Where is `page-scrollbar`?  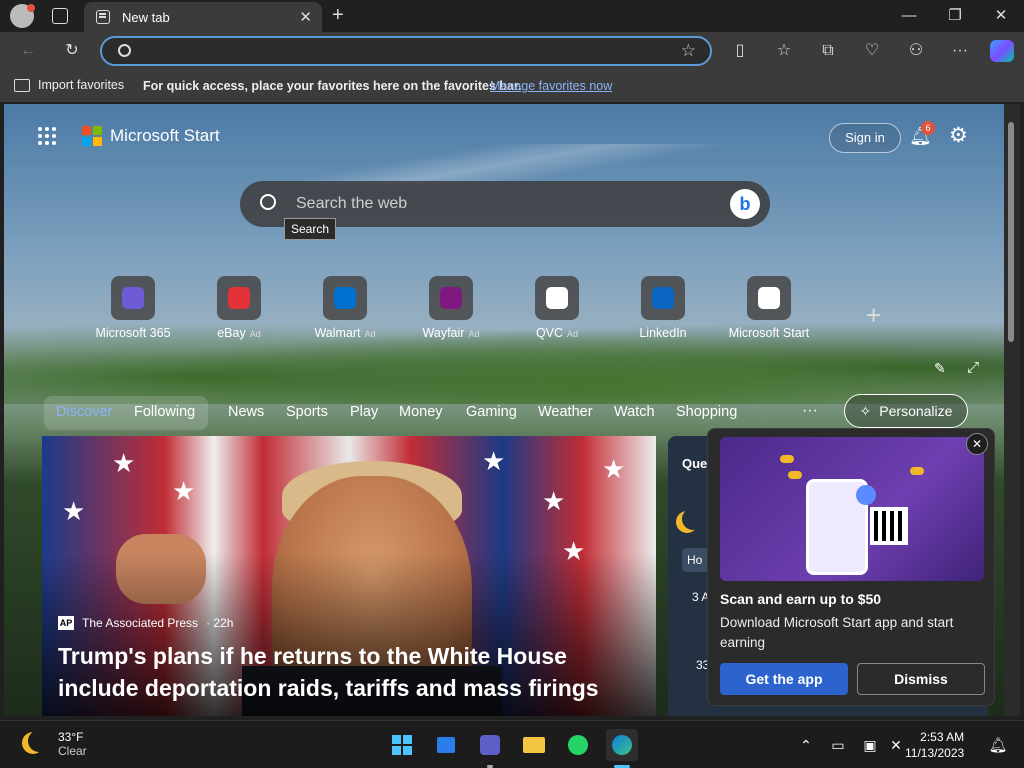
page-scrollbar is located at coordinates (1012, 410).